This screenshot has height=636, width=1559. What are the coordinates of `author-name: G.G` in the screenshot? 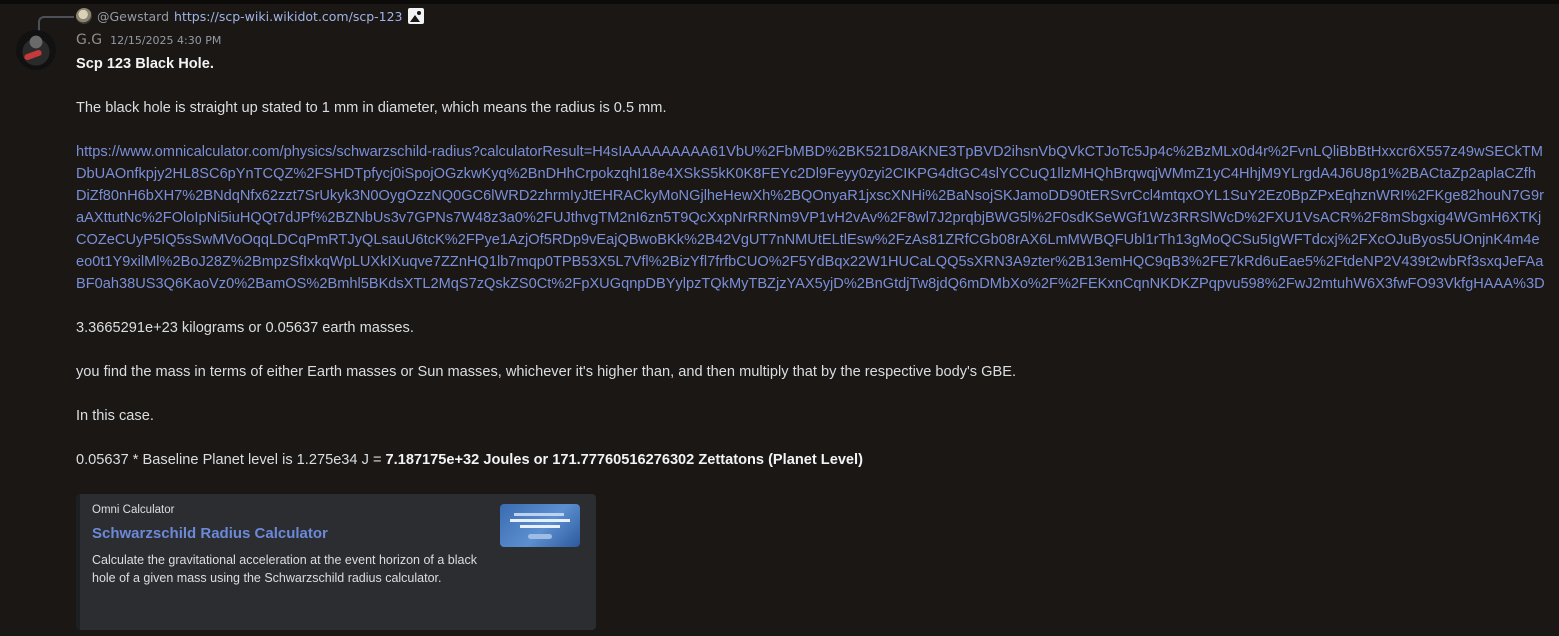 It's located at (89, 40).